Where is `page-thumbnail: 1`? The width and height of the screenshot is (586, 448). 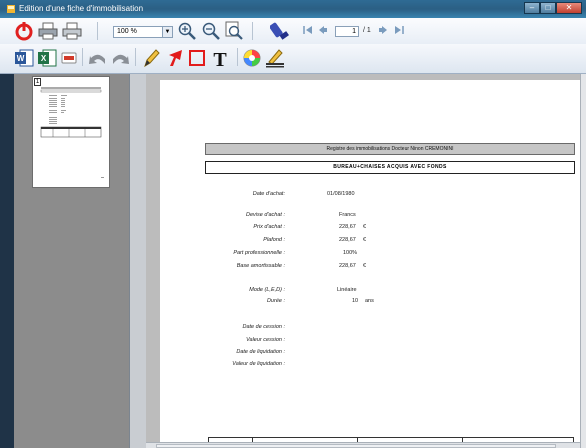 page-thumbnail: 1 is located at coordinates (71, 132).